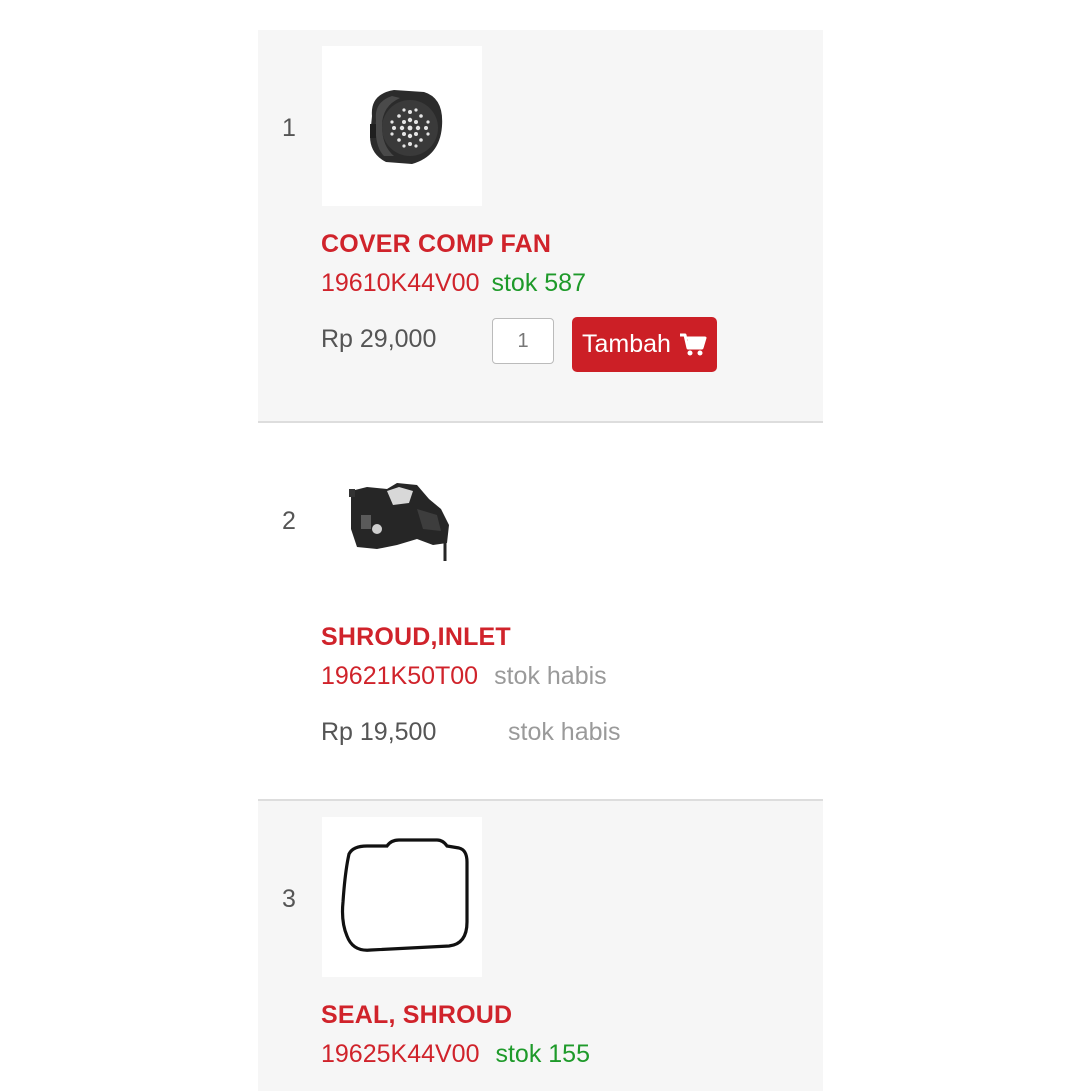 This screenshot has height=1091, width=1080. Describe the element at coordinates (400, 283) in the screenshot. I see `product-code: 19610K44V00` at that location.